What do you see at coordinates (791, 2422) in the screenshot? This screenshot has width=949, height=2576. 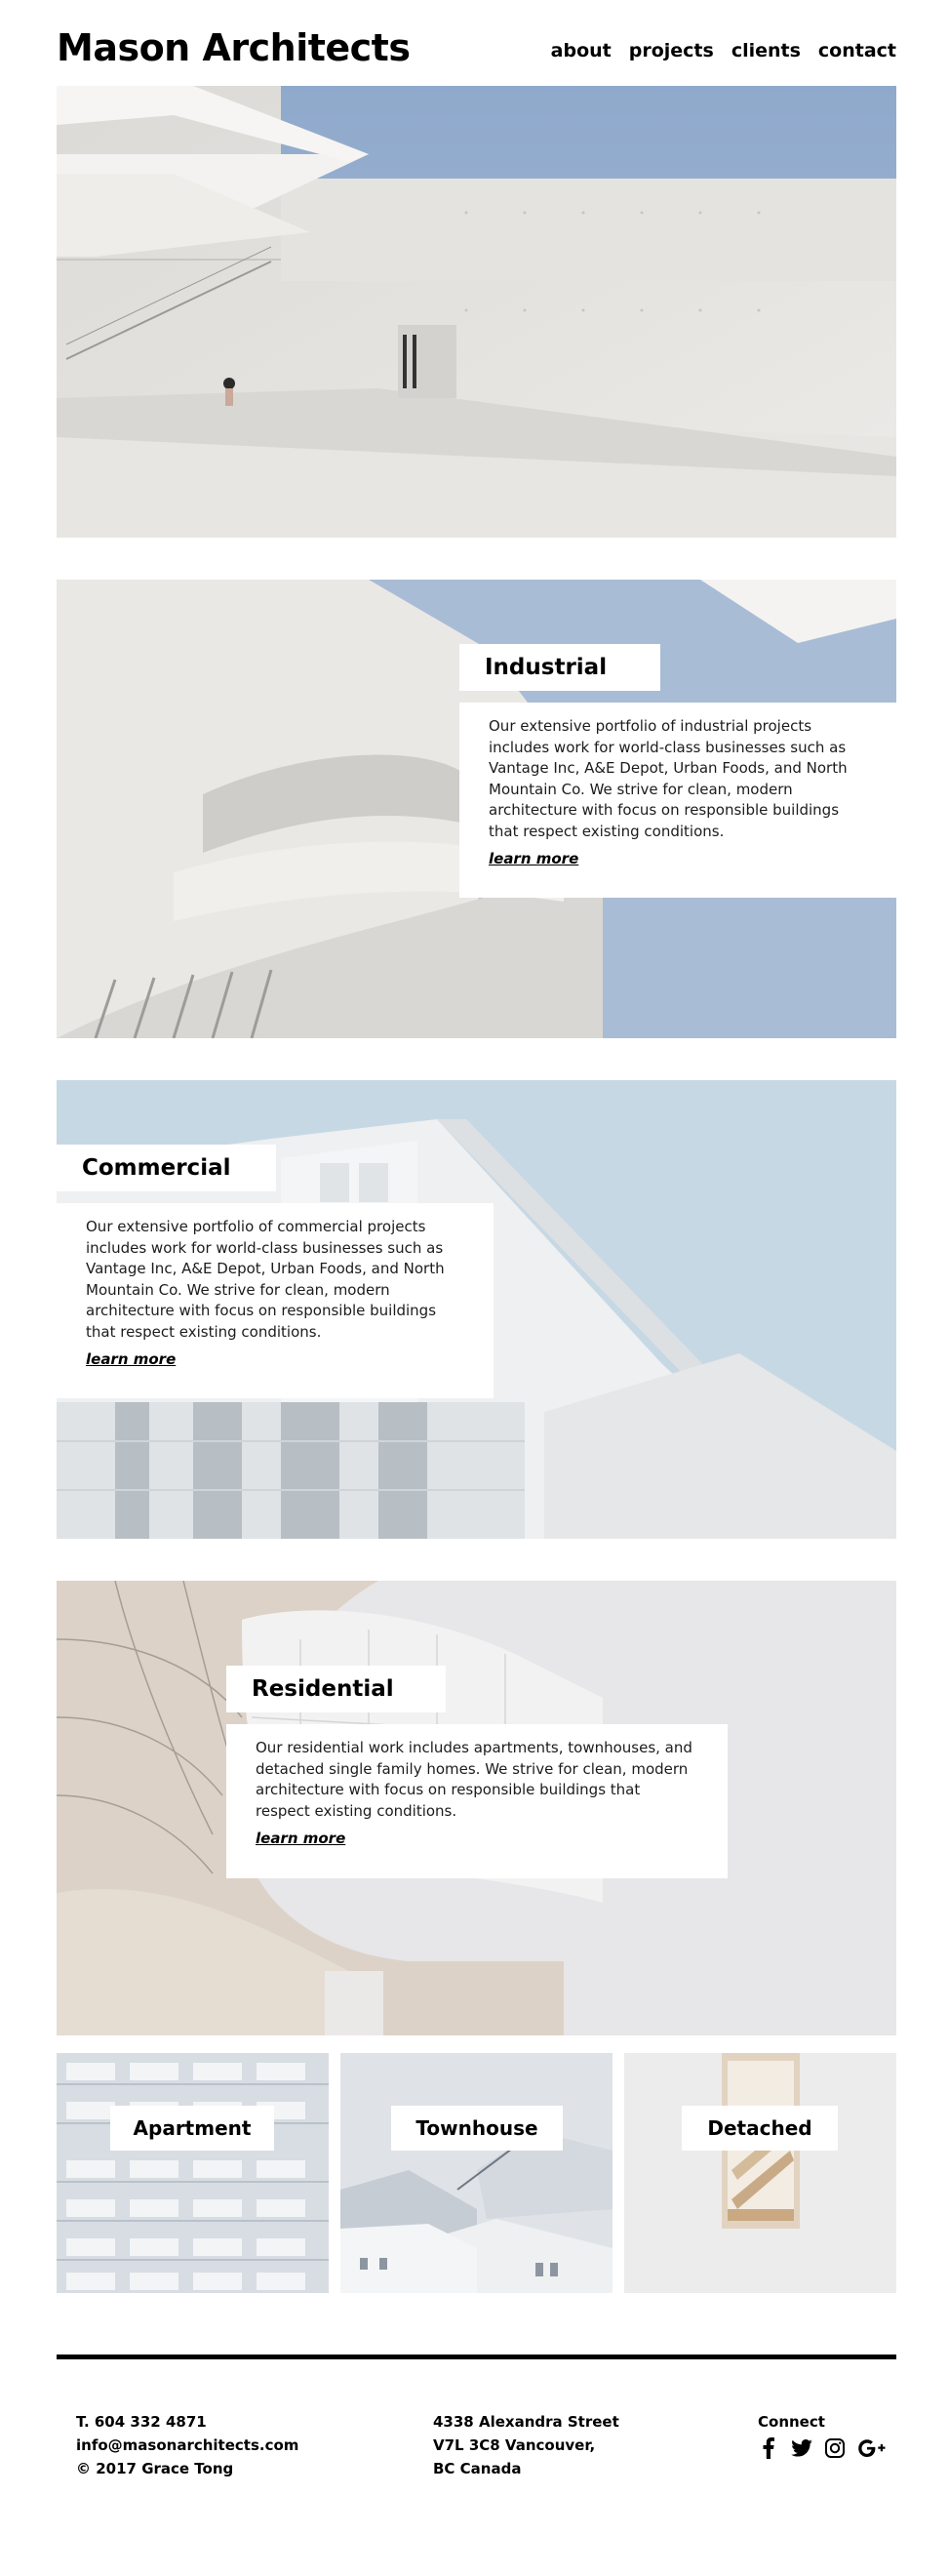 I see `connect-heading: Connect` at bounding box center [791, 2422].